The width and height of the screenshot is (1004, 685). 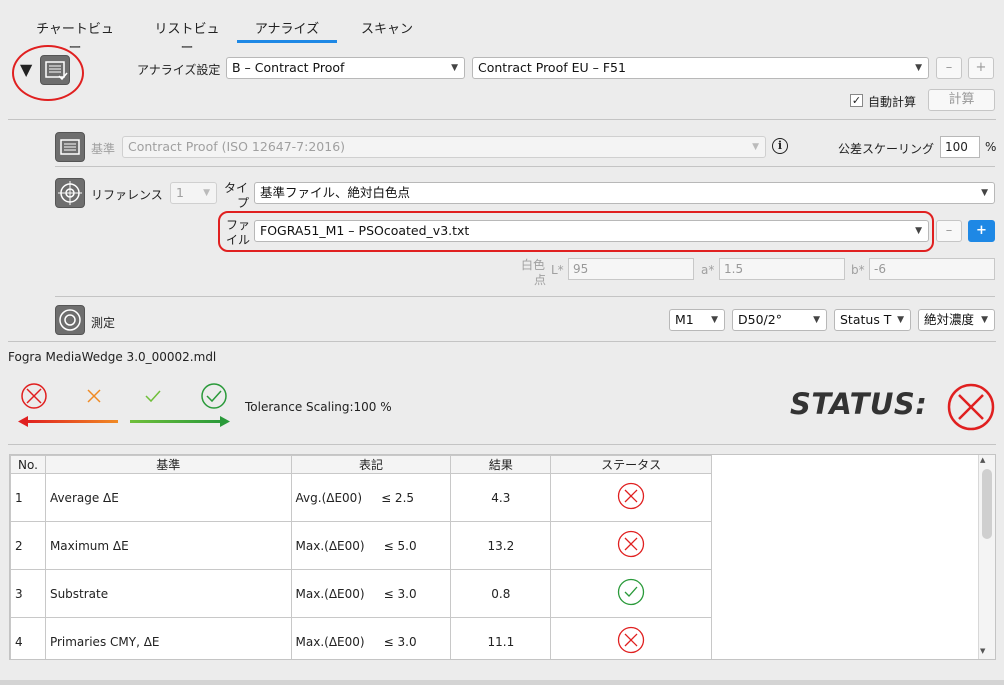 I want to click on warning-cross-icon, so click(x=94, y=396).